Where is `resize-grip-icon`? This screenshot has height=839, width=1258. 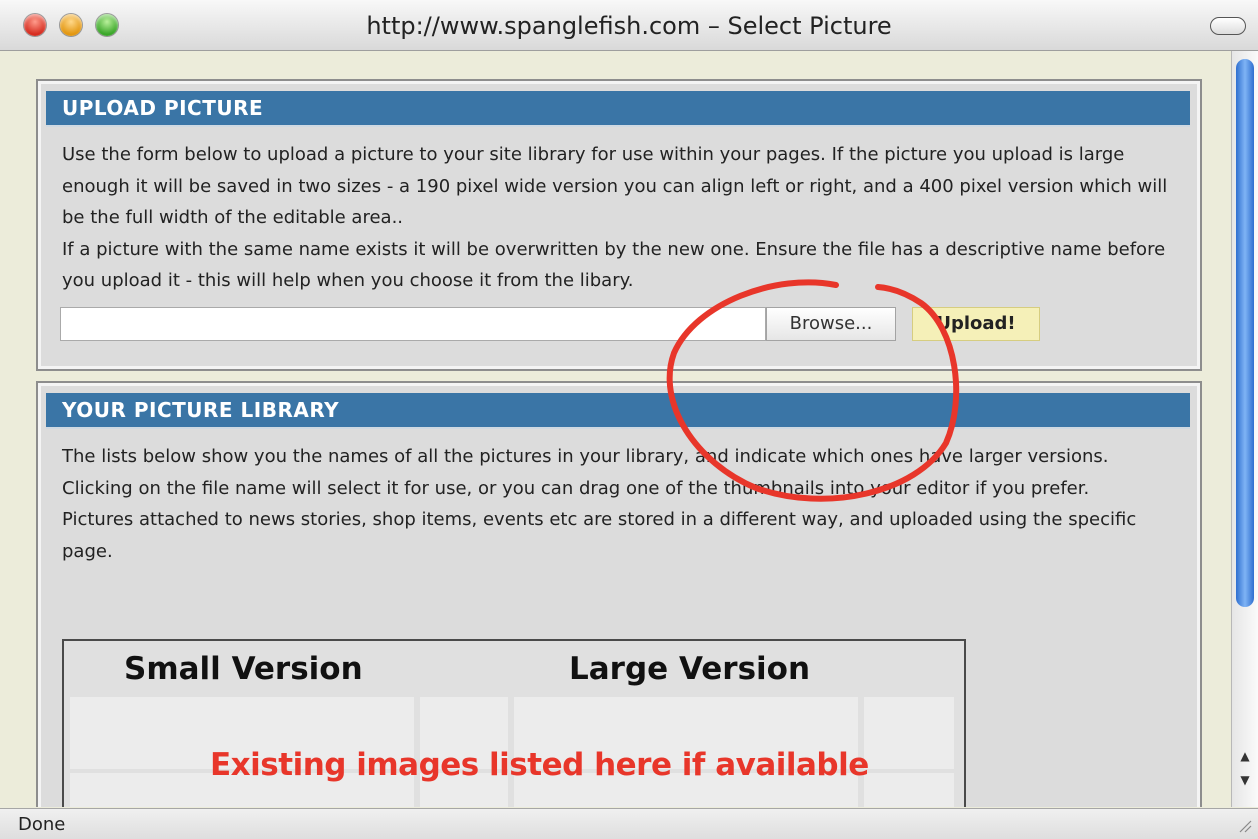 resize-grip-icon is located at coordinates (1244, 825).